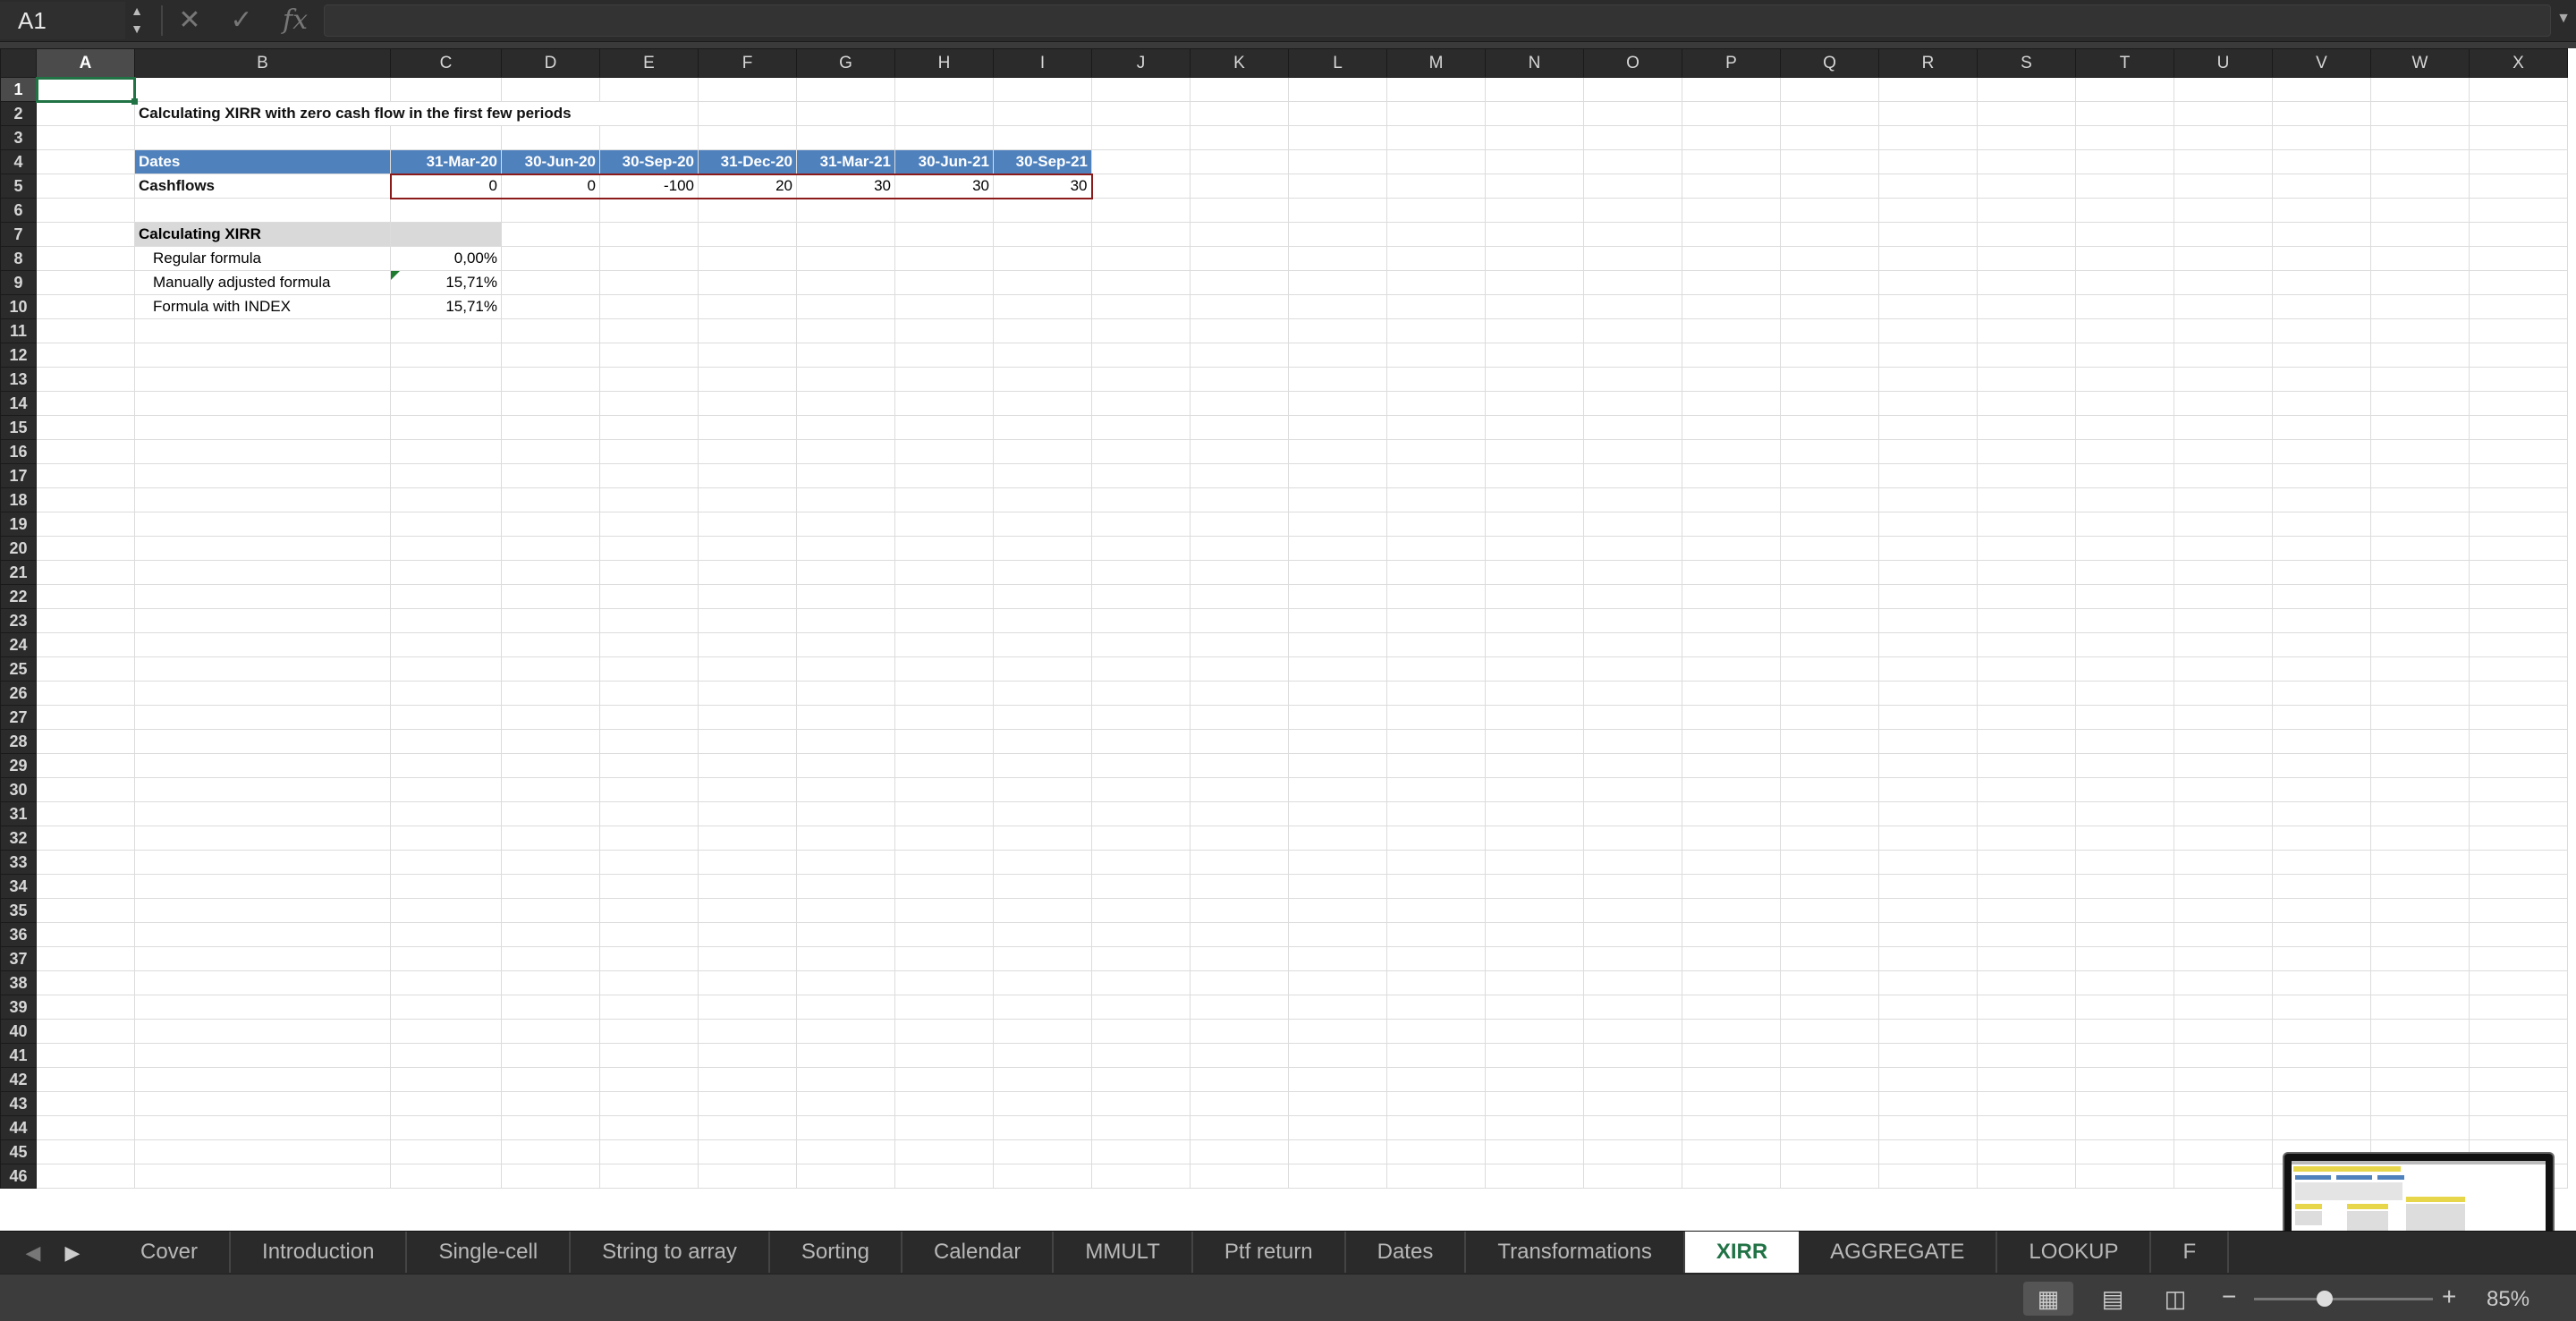  What do you see at coordinates (295, 21) in the screenshot?
I see `function-icon: fx` at bounding box center [295, 21].